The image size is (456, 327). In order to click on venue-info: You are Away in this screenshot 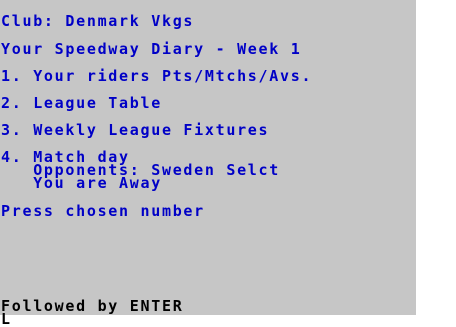, I will do `click(81, 183)`.